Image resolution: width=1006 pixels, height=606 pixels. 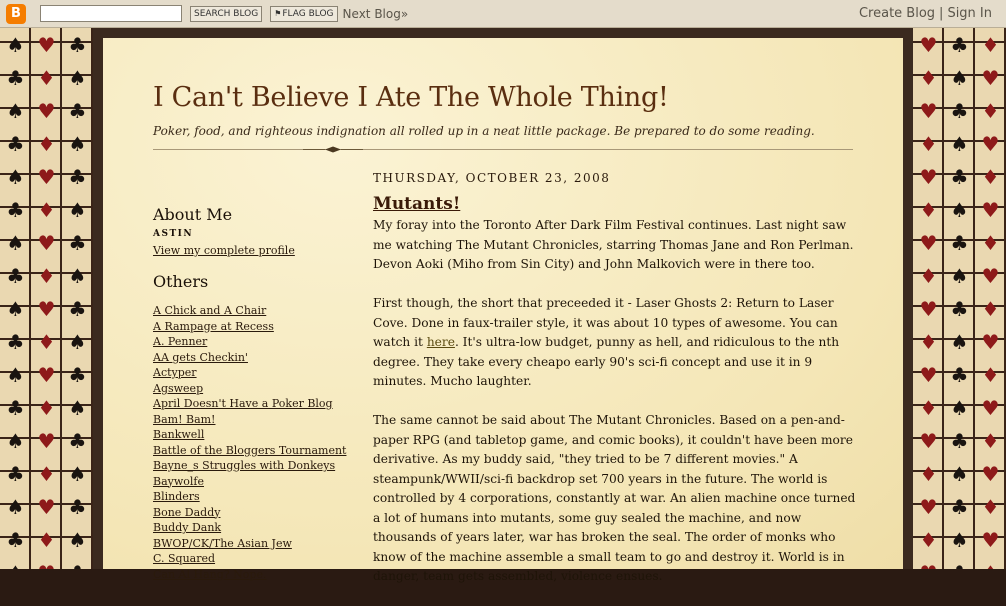 I want to click on flag-blog-label: FLAG BLOG, so click(x=308, y=13).